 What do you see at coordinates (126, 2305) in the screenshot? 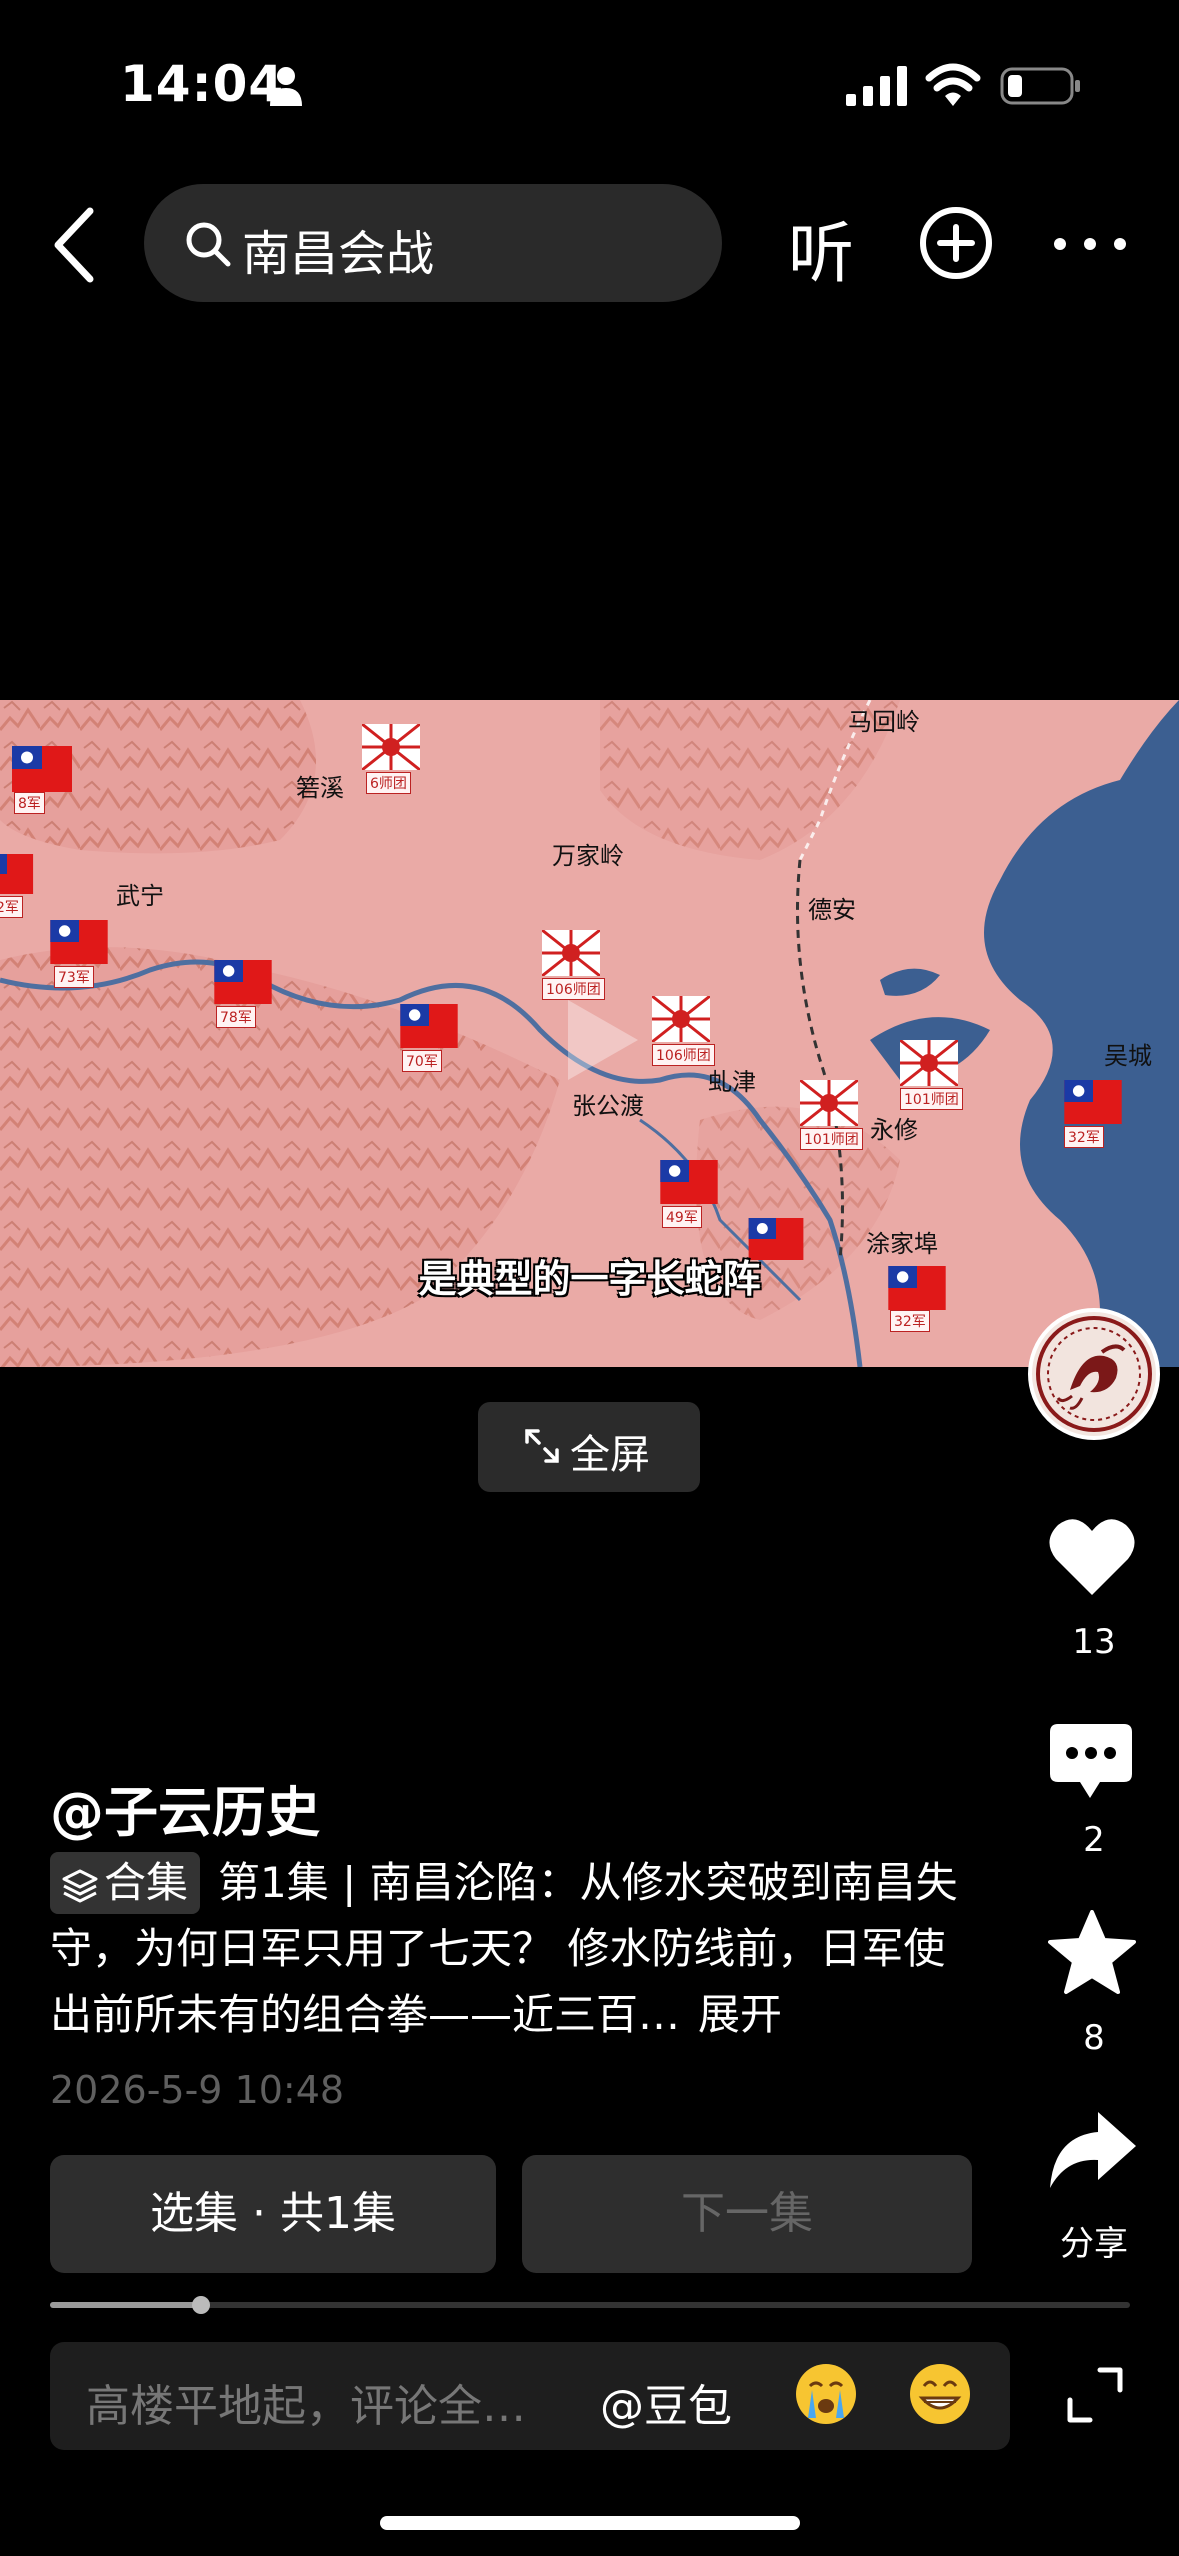
I see `playback-progress-fill` at bounding box center [126, 2305].